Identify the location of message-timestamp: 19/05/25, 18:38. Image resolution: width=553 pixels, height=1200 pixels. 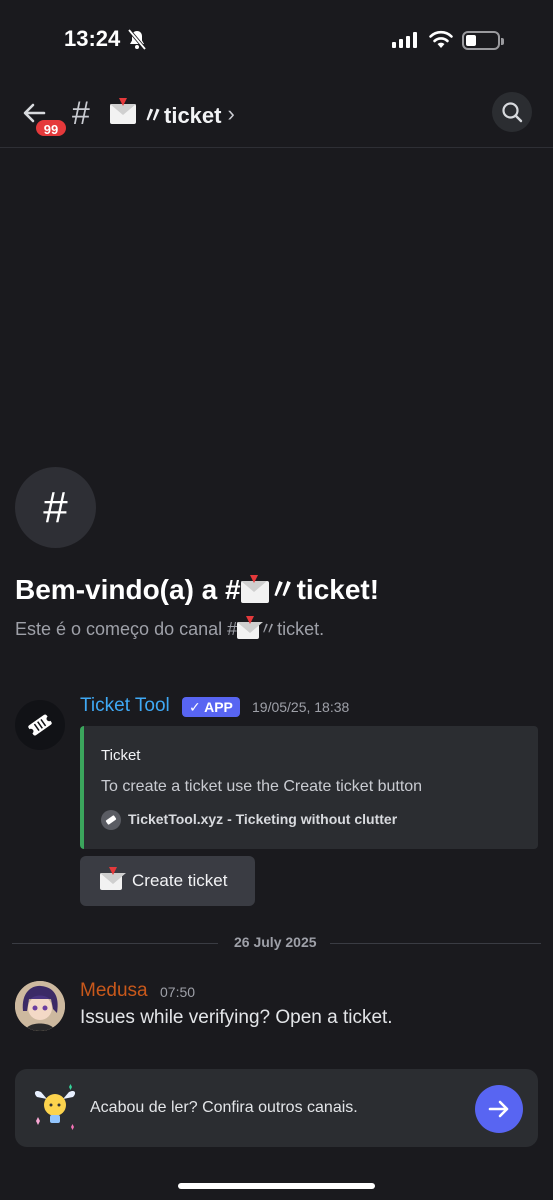
(301, 707).